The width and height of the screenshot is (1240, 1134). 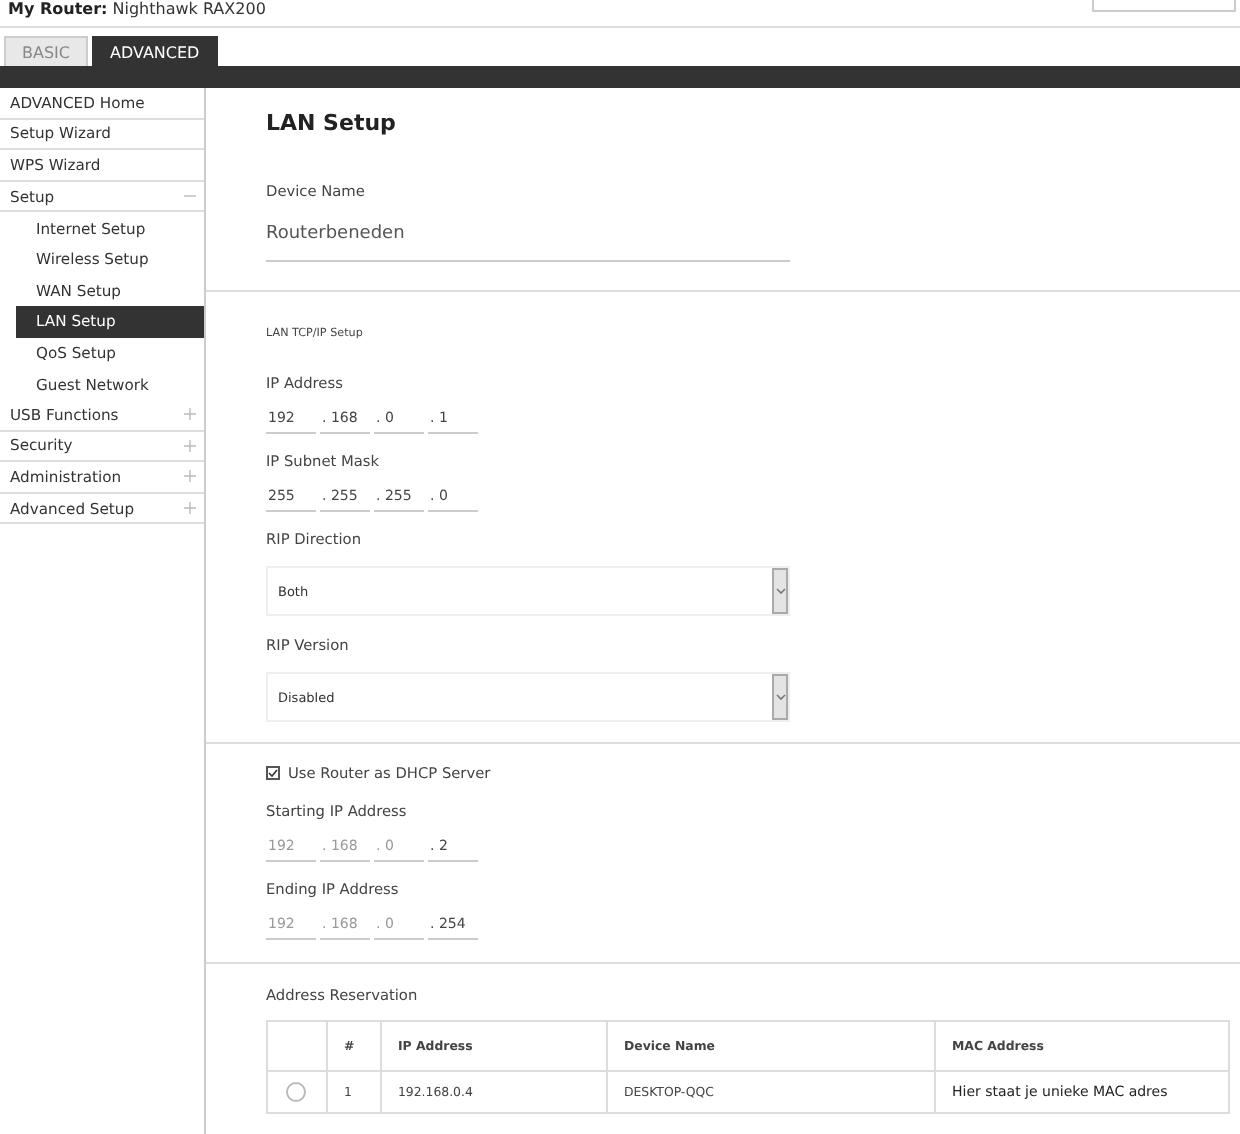 What do you see at coordinates (190, 196) in the screenshot?
I see `minus-icon` at bounding box center [190, 196].